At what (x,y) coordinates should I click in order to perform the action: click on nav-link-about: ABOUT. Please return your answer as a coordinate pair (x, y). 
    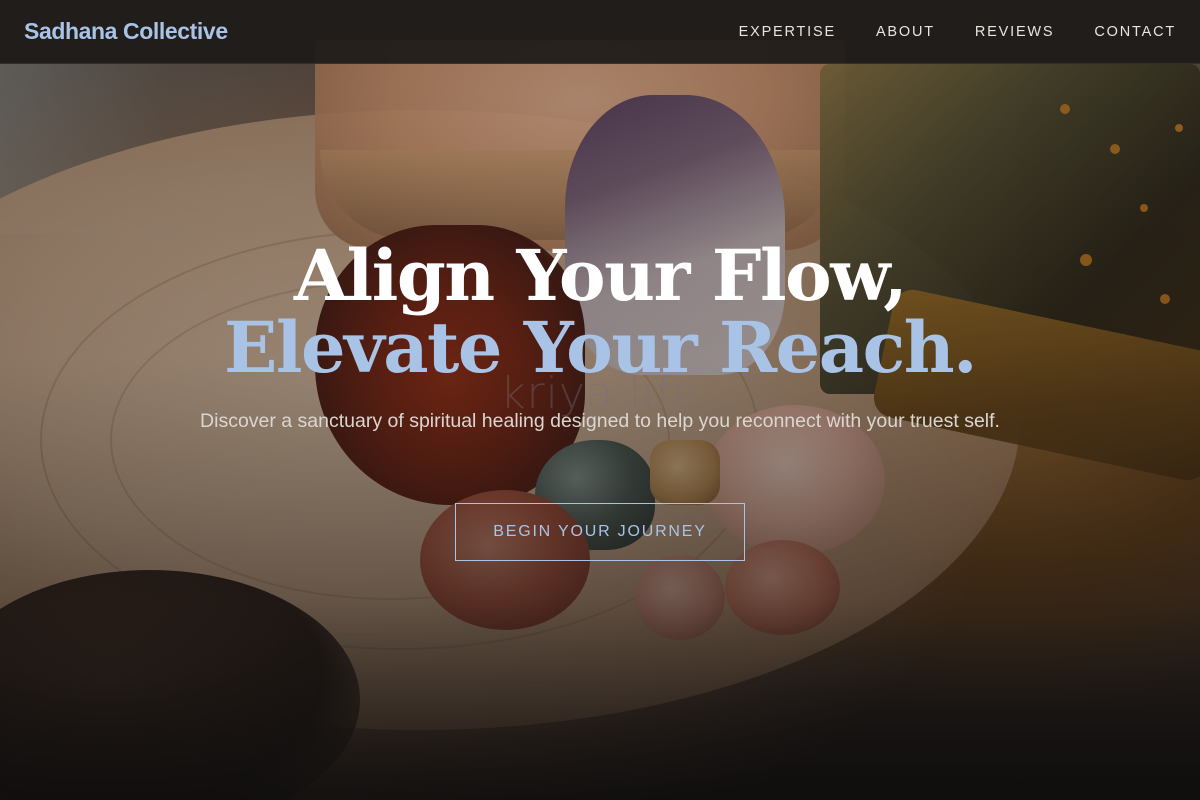
    Looking at the image, I should click on (905, 32).